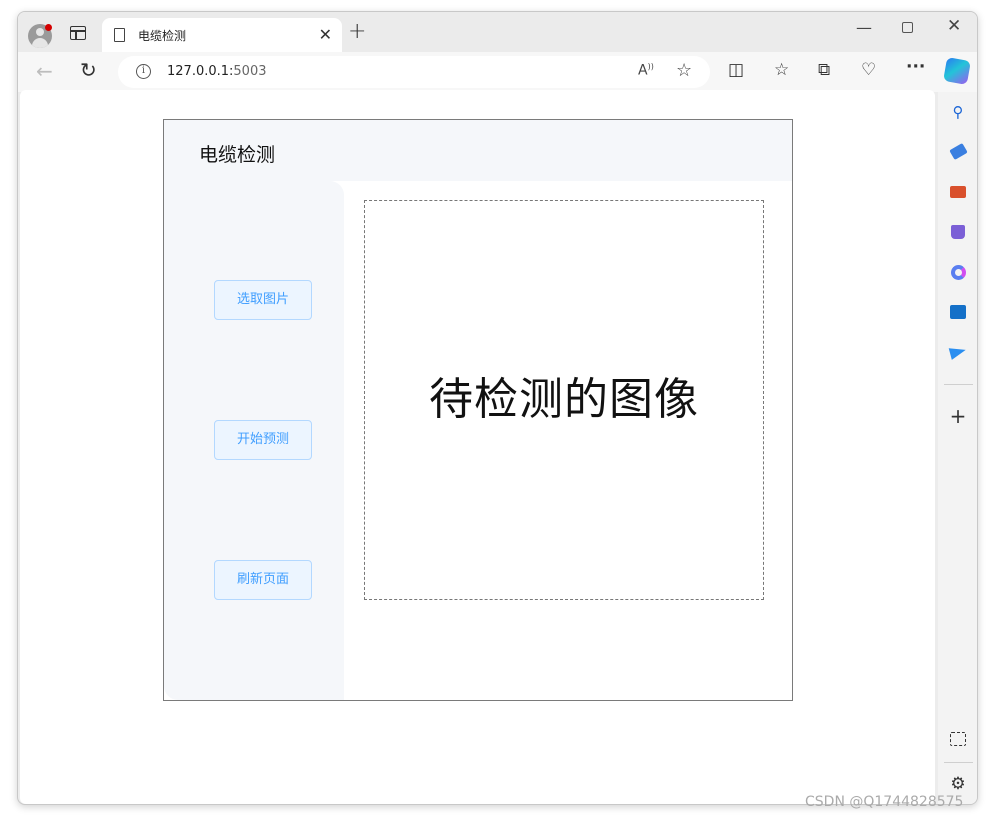 The image size is (993, 822). I want to click on app-aside: 选取图片 开始预测 刷新页面, so click(254, 440).